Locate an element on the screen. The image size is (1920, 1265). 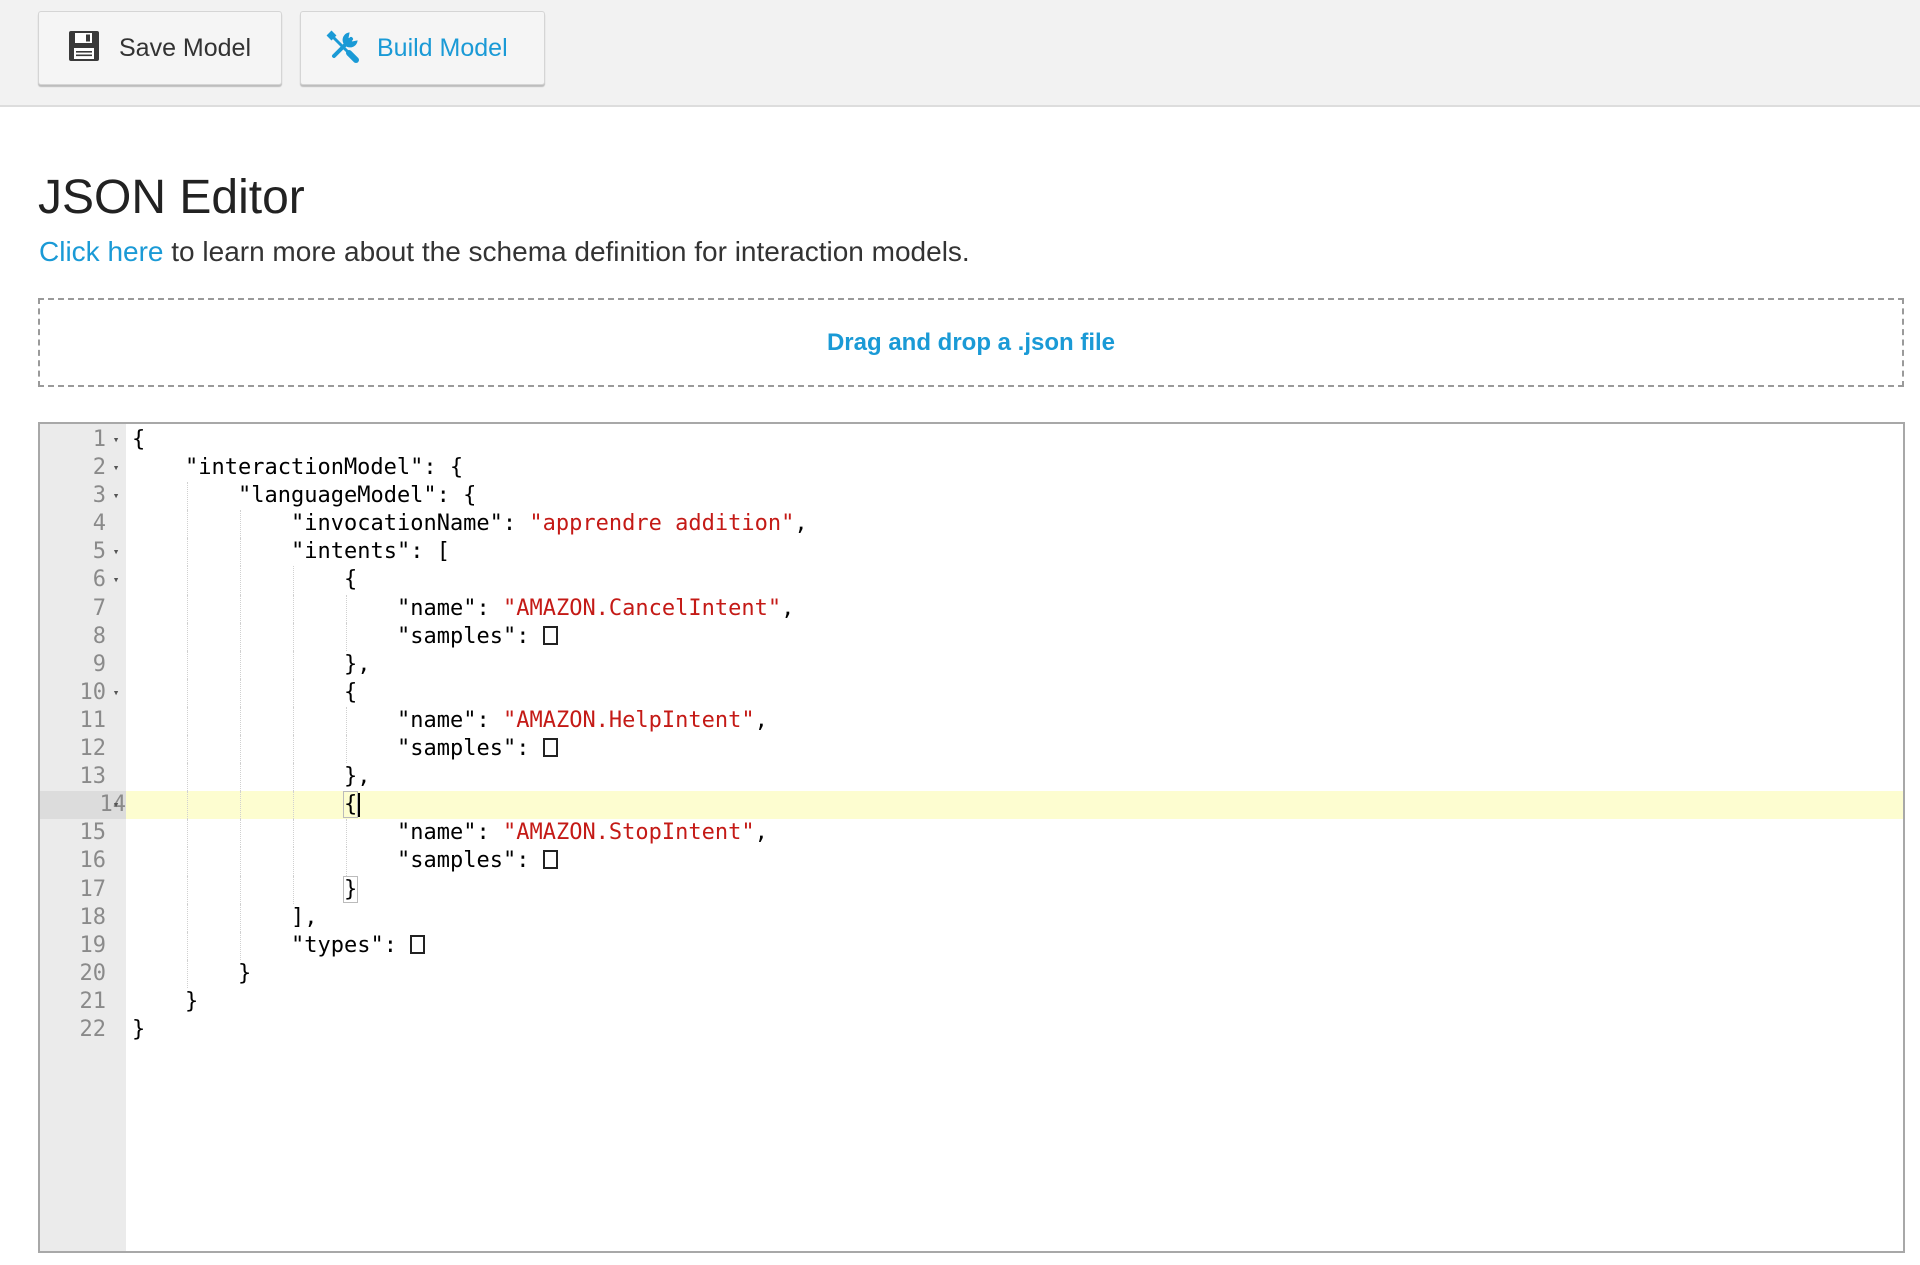
code-line: 20} is located at coordinates (971, 973).